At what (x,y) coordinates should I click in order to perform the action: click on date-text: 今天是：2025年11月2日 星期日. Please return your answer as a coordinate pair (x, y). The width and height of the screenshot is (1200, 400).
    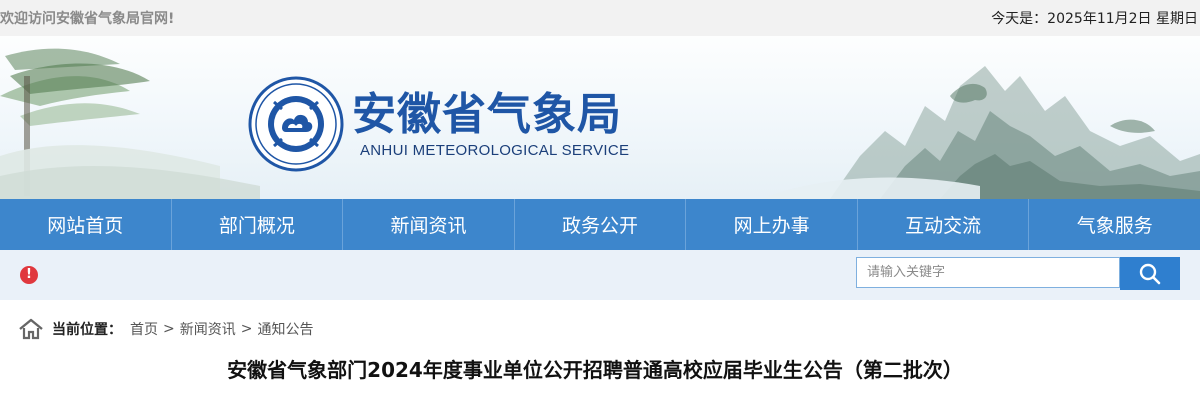
    Looking at the image, I should click on (1094, 19).